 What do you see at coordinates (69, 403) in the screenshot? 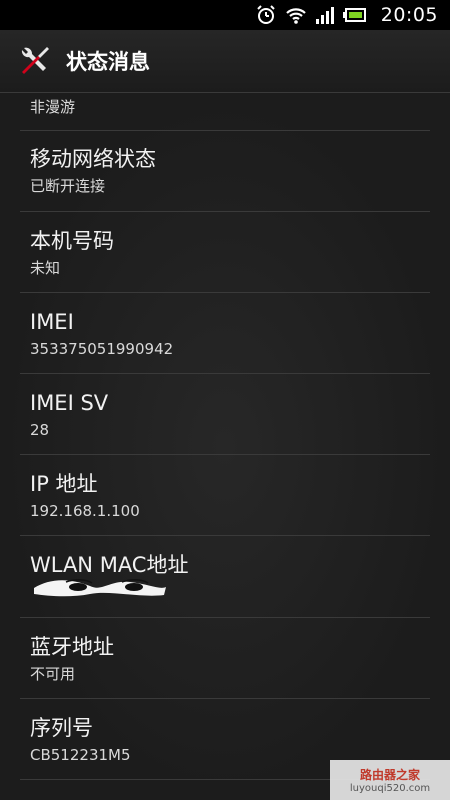
I see `list-item-label: IMEI SV` at bounding box center [69, 403].